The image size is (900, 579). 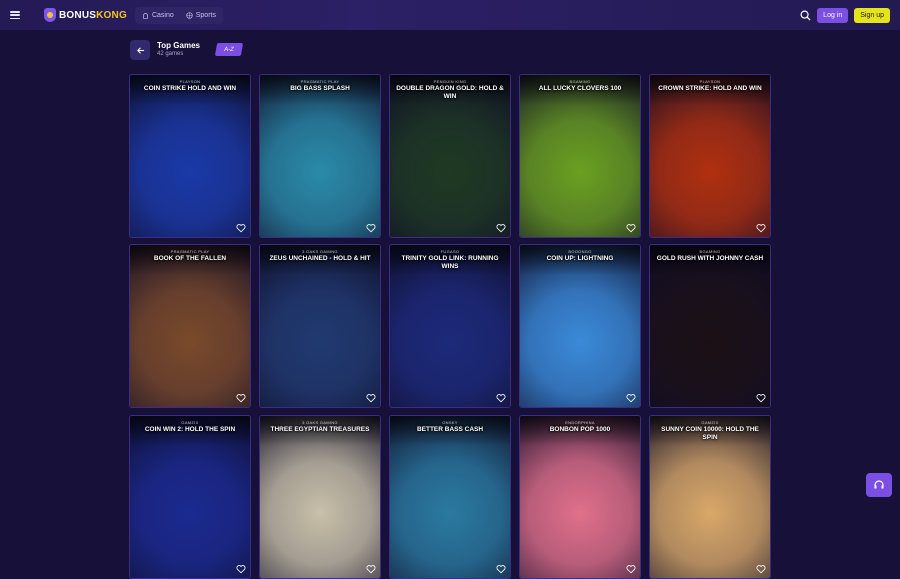 What do you see at coordinates (170, 54) in the screenshot?
I see `games-count: 42 games` at bounding box center [170, 54].